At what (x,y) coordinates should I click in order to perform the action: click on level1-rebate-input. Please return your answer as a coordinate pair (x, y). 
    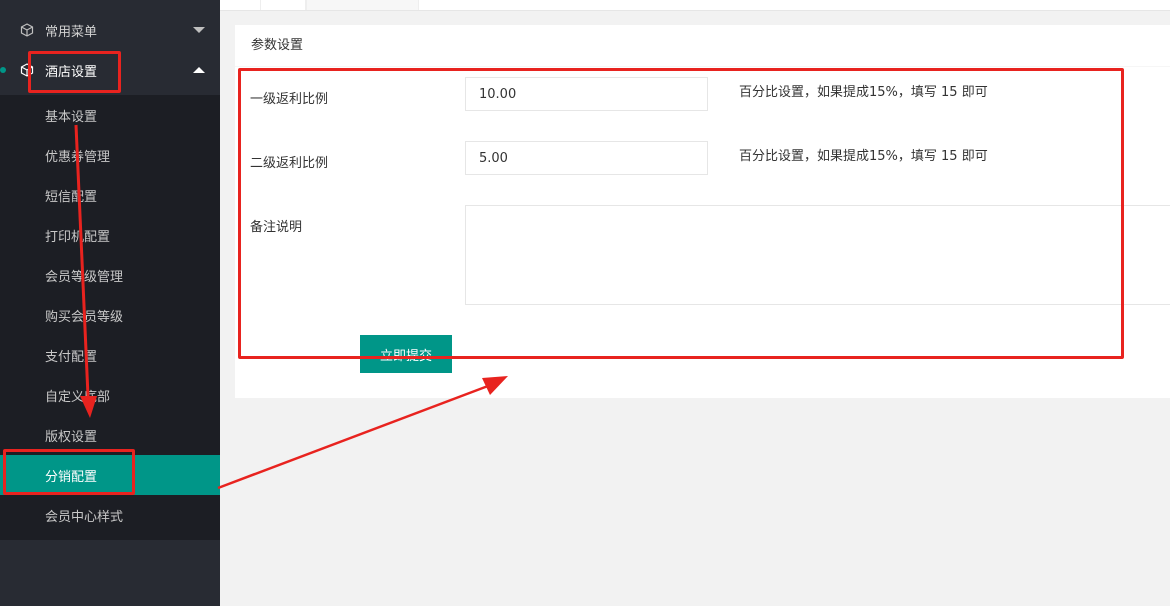
    Looking at the image, I should click on (586, 94).